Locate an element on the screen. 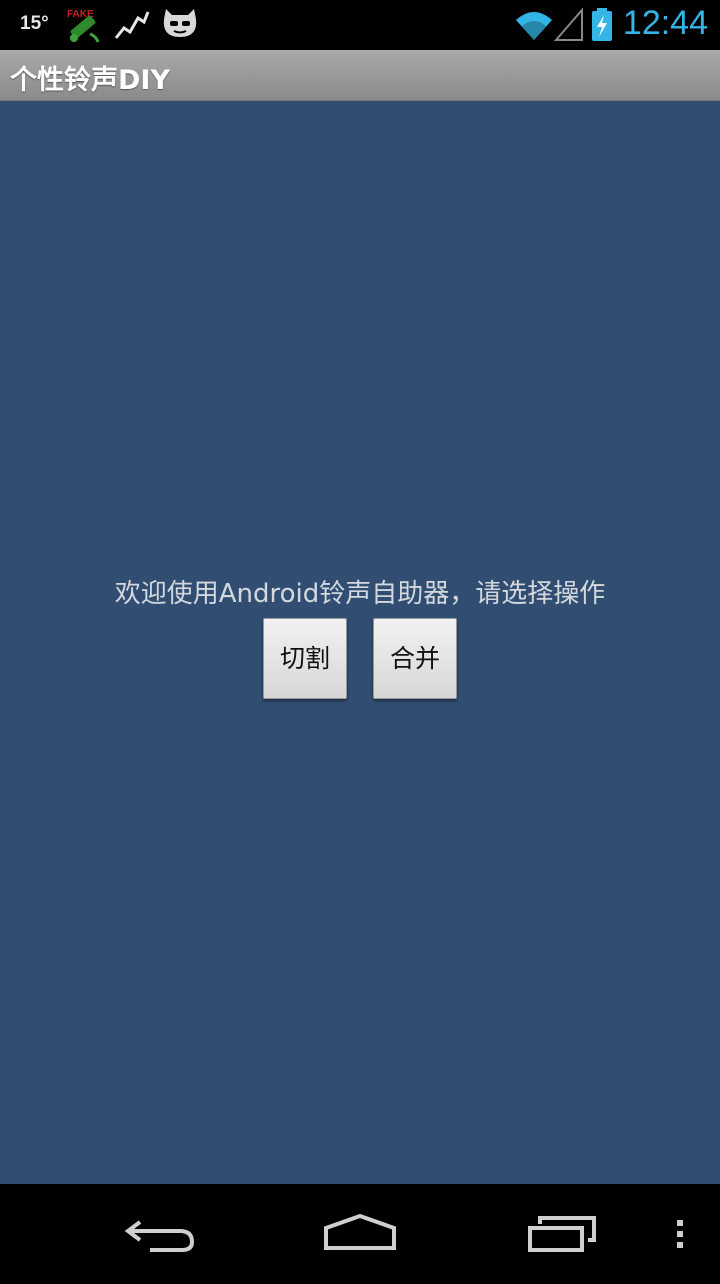 The height and width of the screenshot is (1284, 720). menu-icon is located at coordinates (680, 1234).